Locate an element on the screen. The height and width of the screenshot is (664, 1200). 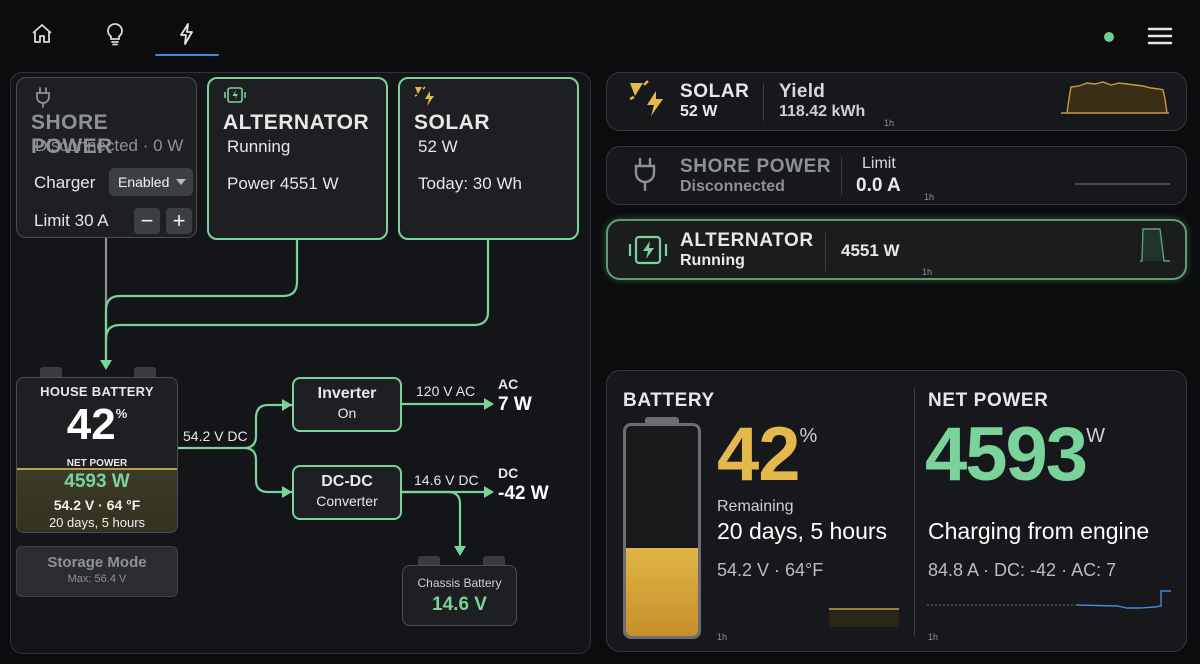
alternator-sparkline-label: 1h is located at coordinates (927, 272).